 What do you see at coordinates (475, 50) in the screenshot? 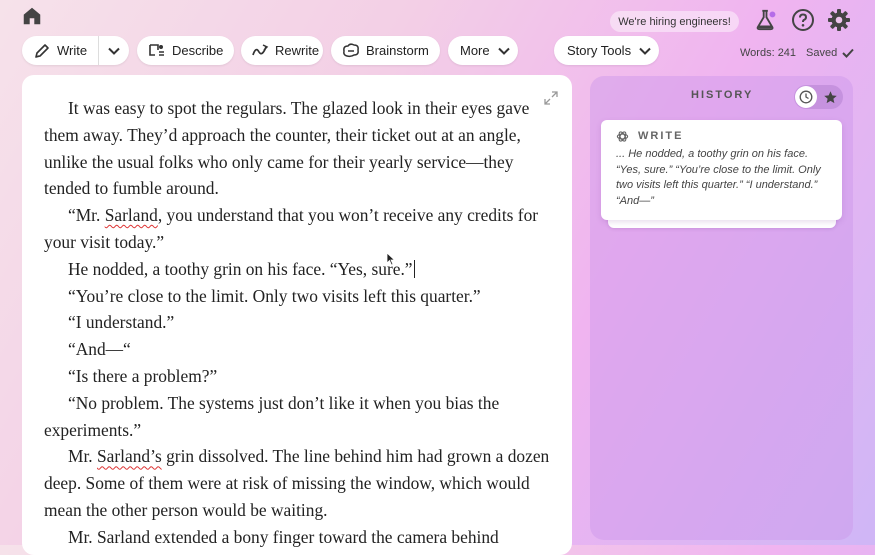
I see `more-label: More` at bounding box center [475, 50].